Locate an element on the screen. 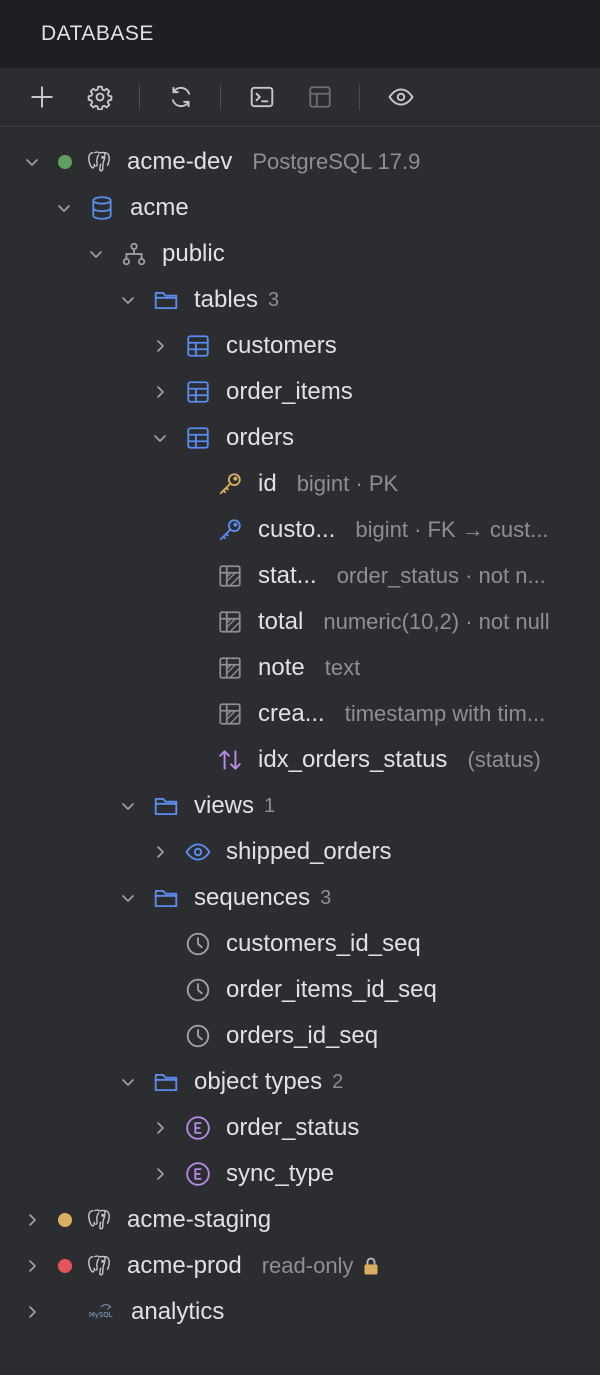  clock-icon is located at coordinates (198, 990).